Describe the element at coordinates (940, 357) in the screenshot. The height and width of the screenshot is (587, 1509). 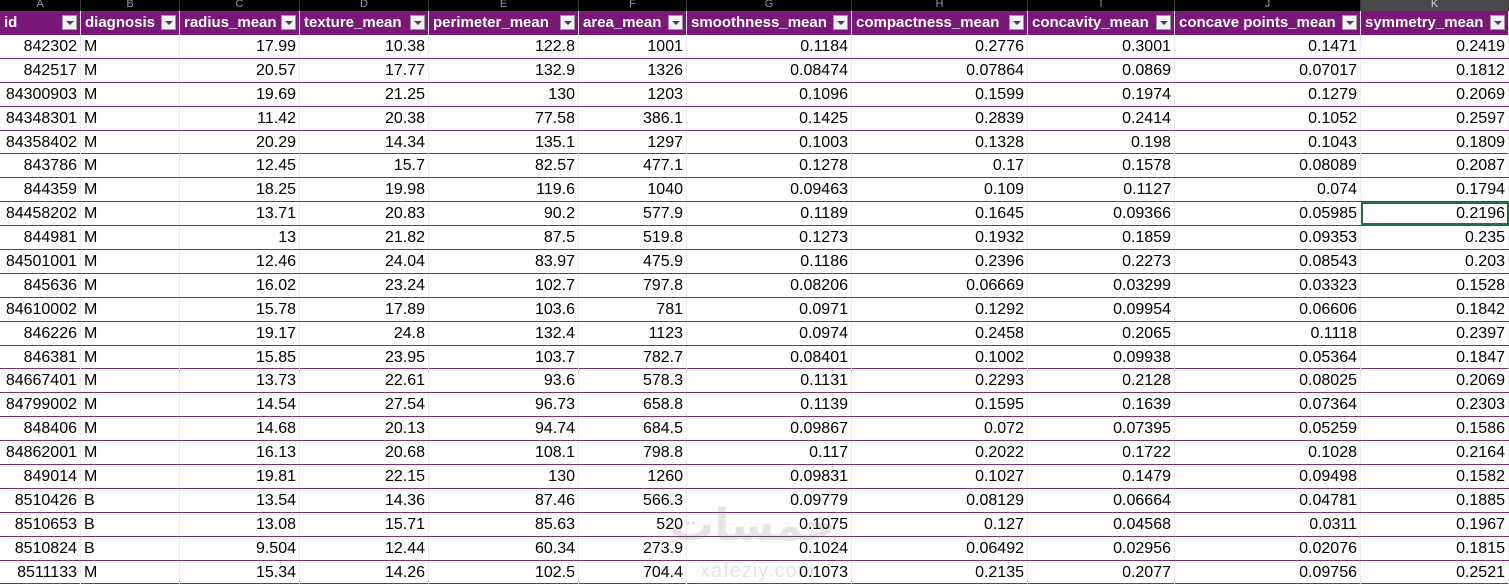
I see `cell-compactness-mean: 0.1002` at that location.